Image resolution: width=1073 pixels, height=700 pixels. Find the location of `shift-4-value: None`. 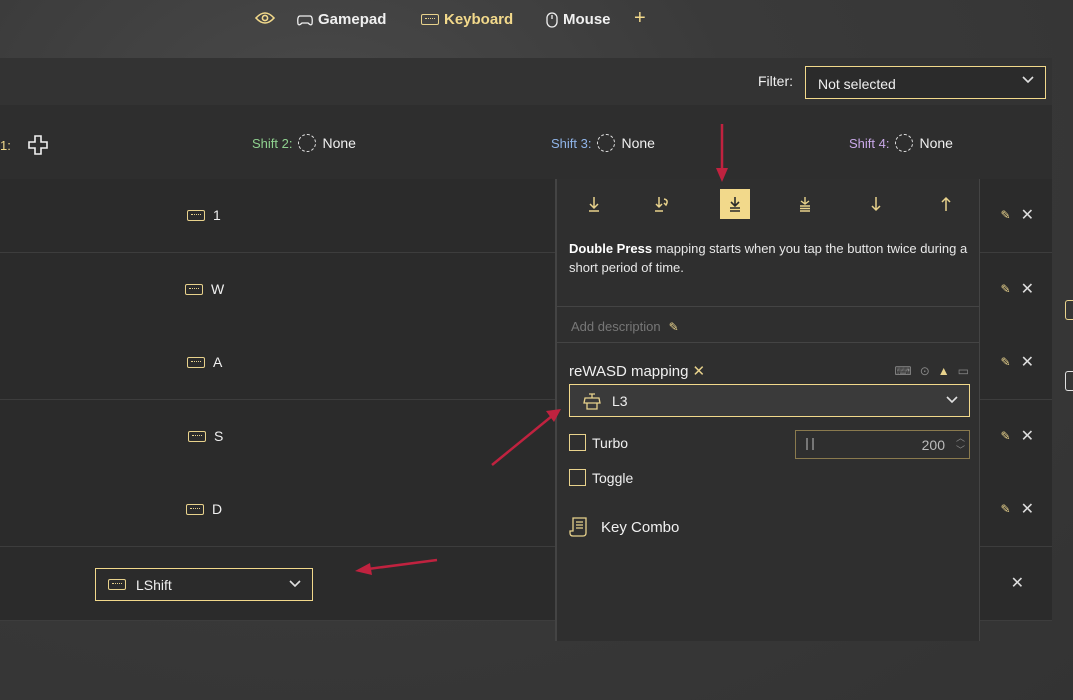

shift-4-value: None is located at coordinates (936, 143).